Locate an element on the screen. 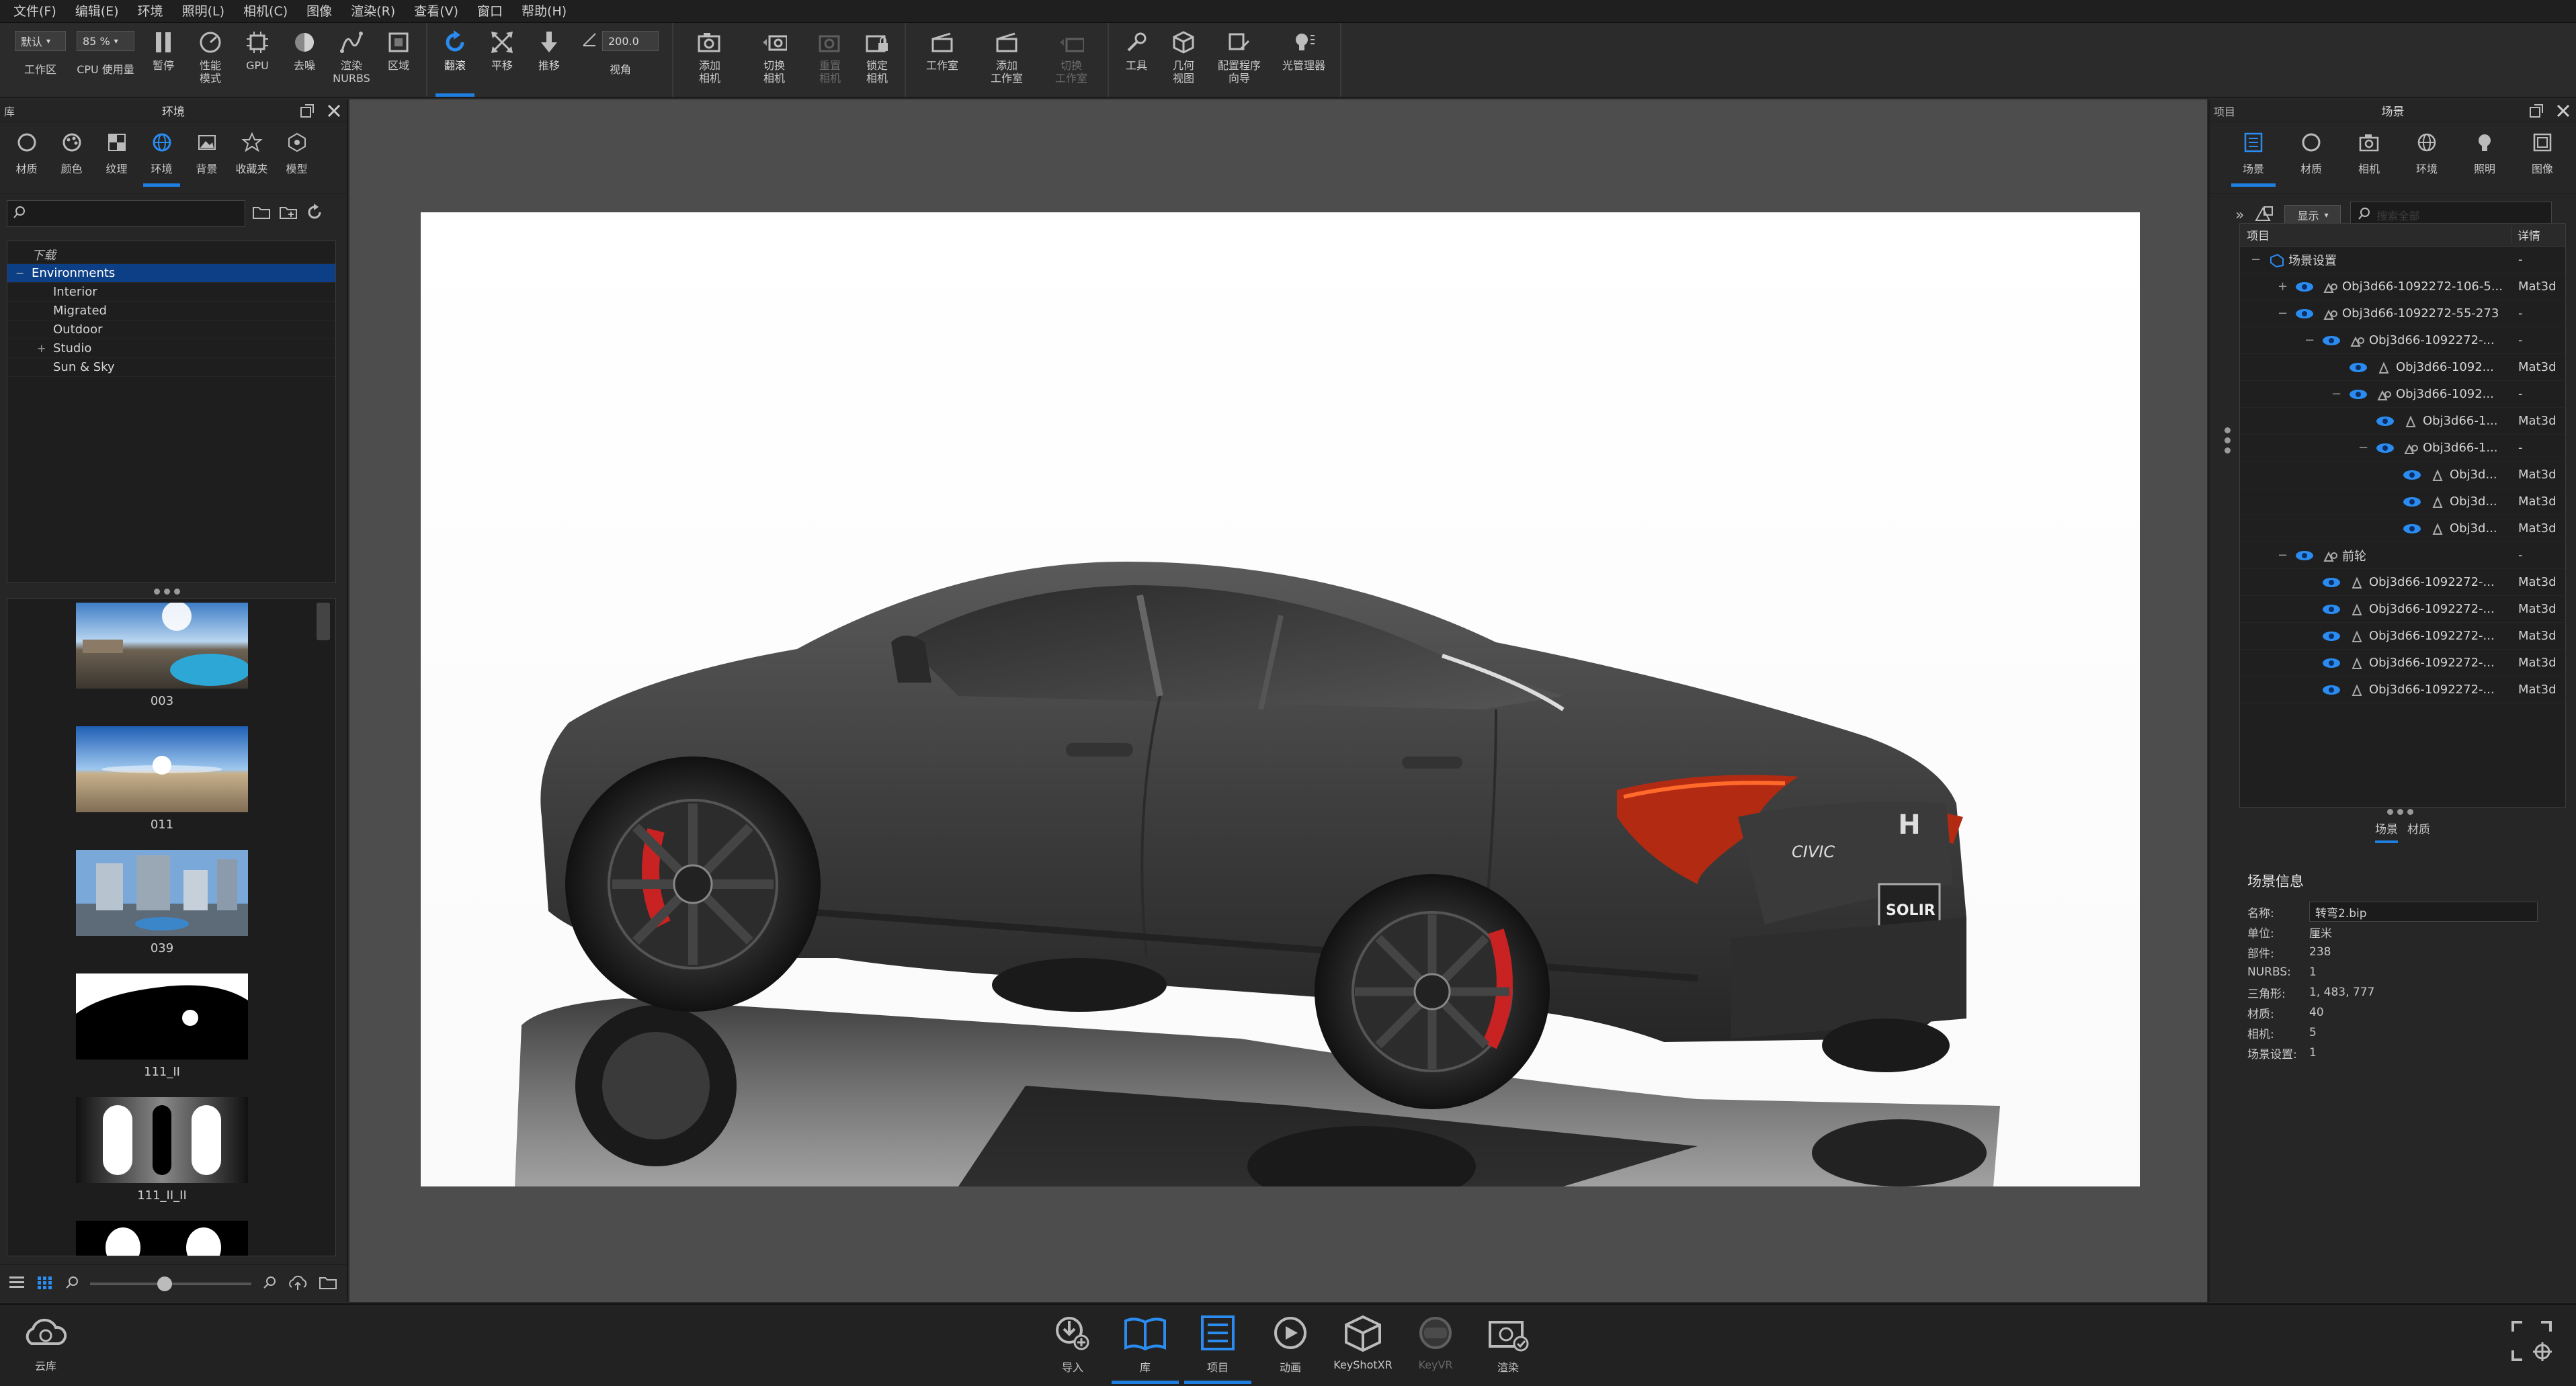 Image resolution: width=2576 pixels, height=1386 pixels. region-button: 区域 is located at coordinates (399, 60).